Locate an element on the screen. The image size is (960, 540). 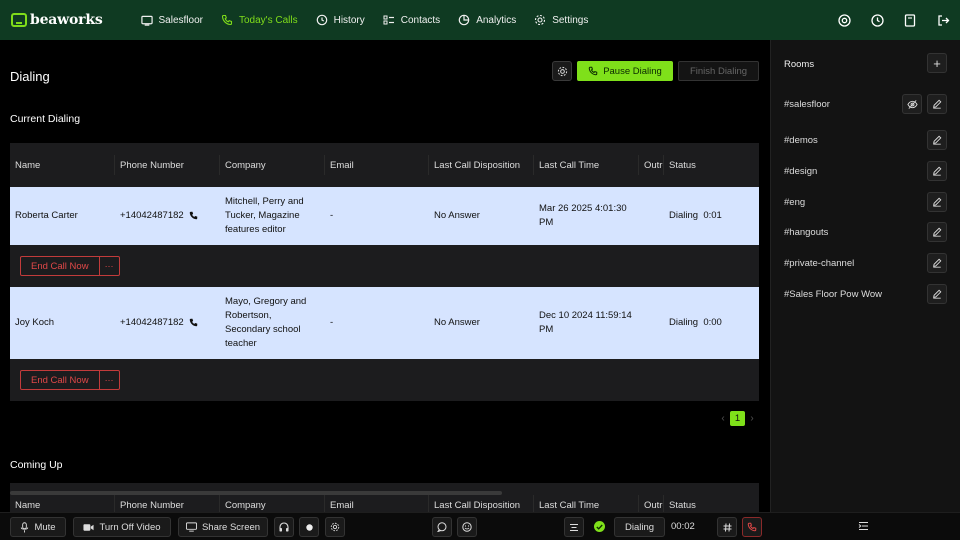
room-name: #hangouts is located at coordinates (806, 232).